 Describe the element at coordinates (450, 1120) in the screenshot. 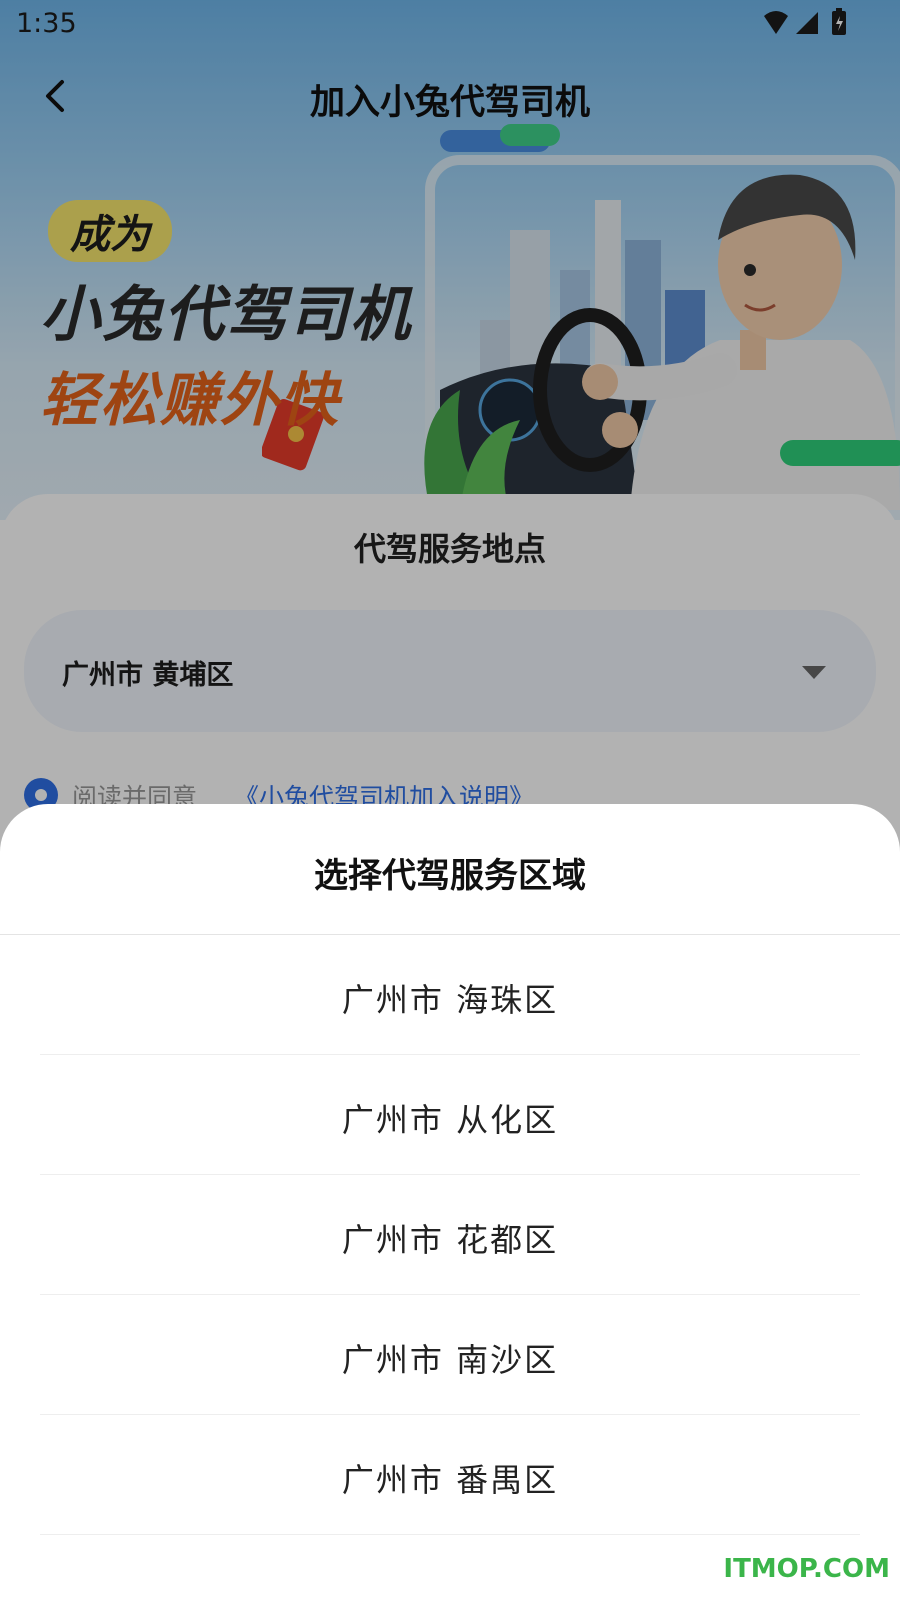

I see `area-option-label: 广州市 从化区` at that location.